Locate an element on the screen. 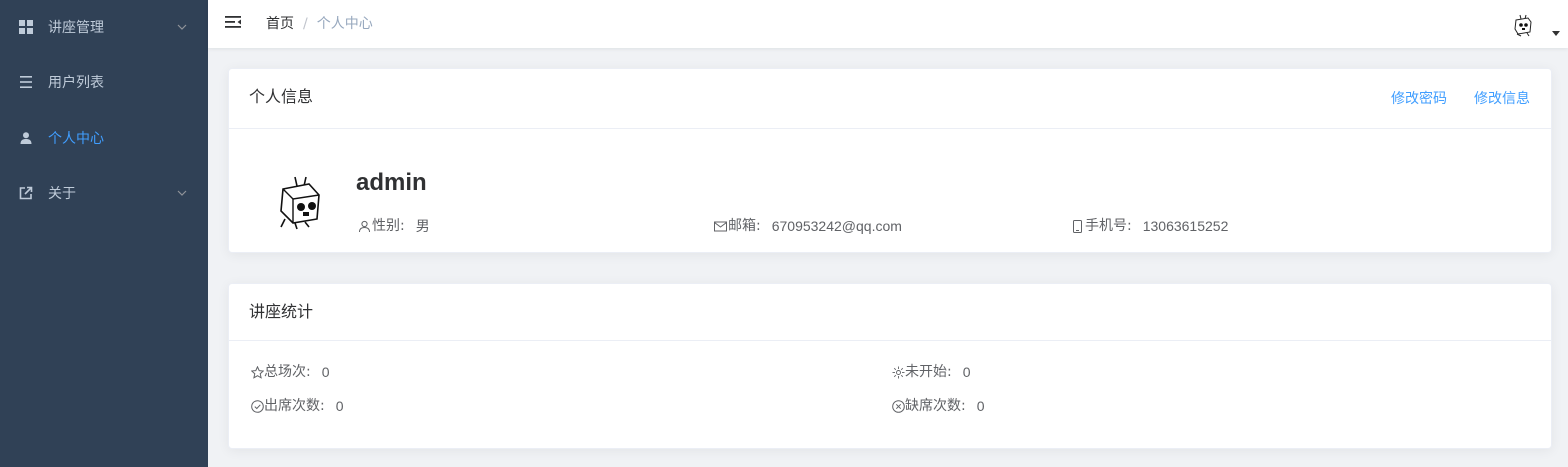  gender-value: 男 is located at coordinates (422, 226).